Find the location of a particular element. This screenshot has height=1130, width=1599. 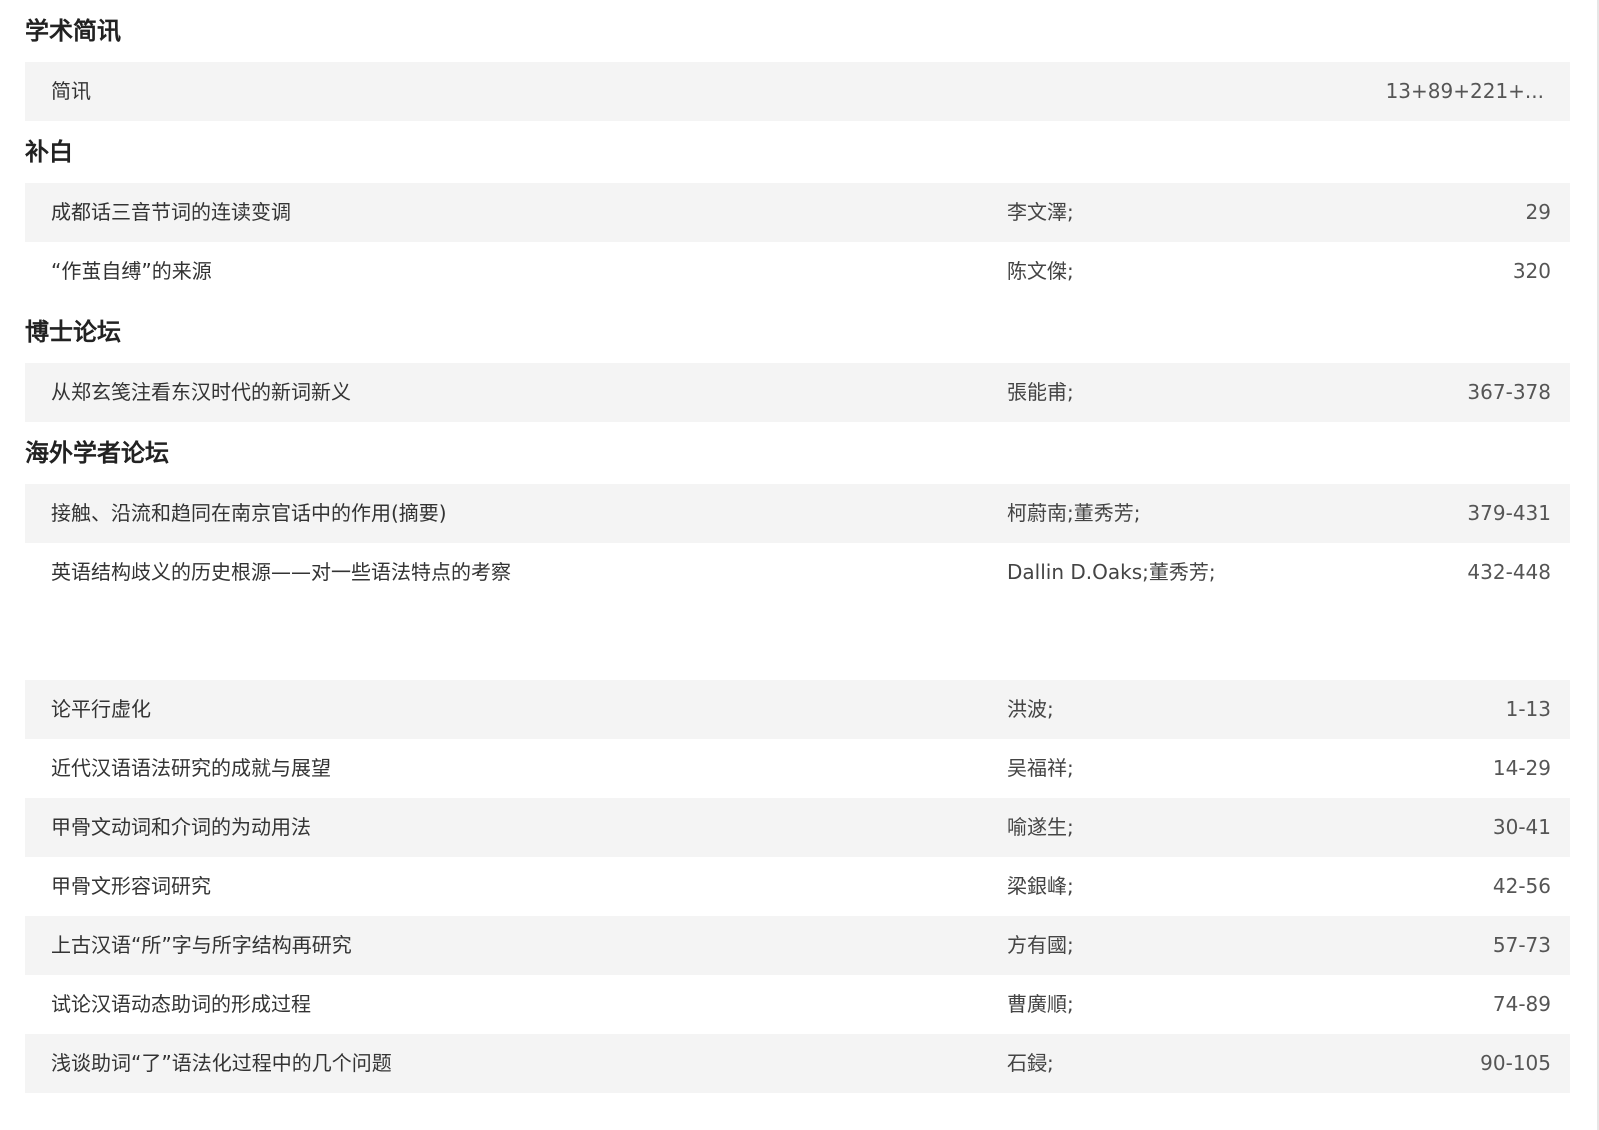

section-heading-doctoral-forum: 博士论坛 is located at coordinates (73, 332).